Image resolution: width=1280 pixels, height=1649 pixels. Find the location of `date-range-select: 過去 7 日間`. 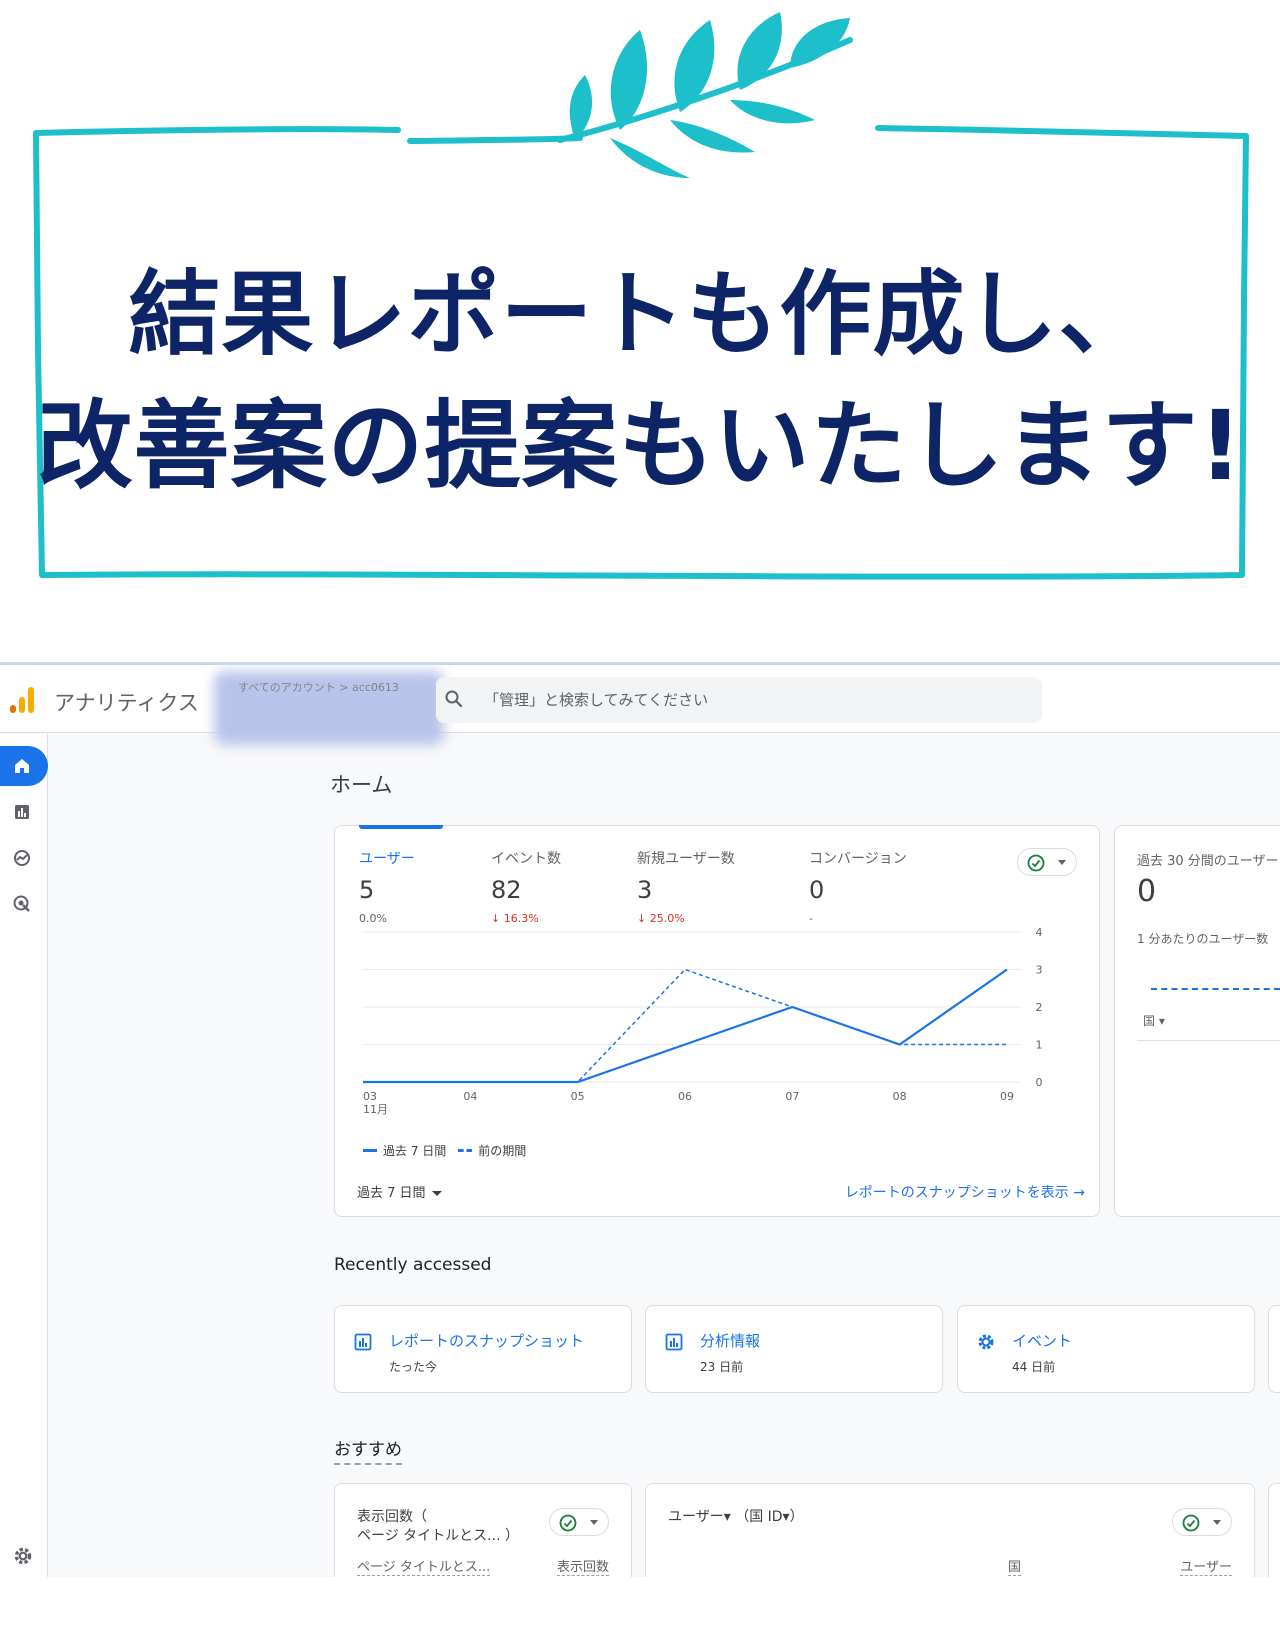

date-range-select: 過去 7 日間 is located at coordinates (399, 1191).